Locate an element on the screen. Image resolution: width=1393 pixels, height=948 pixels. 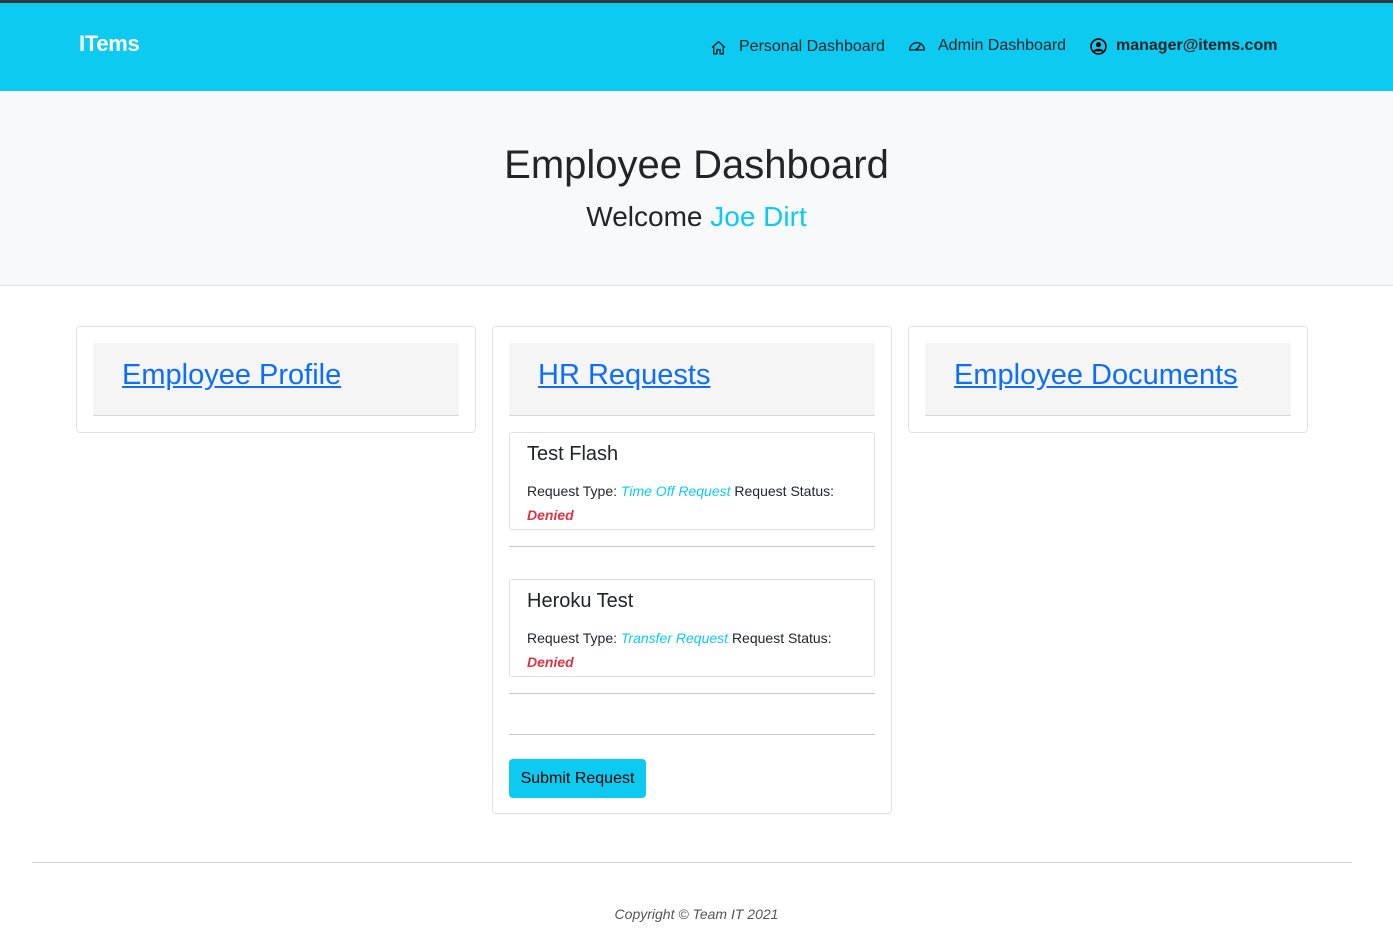
welcome-message: Welcome Joe Dirt is located at coordinates (696, 217).